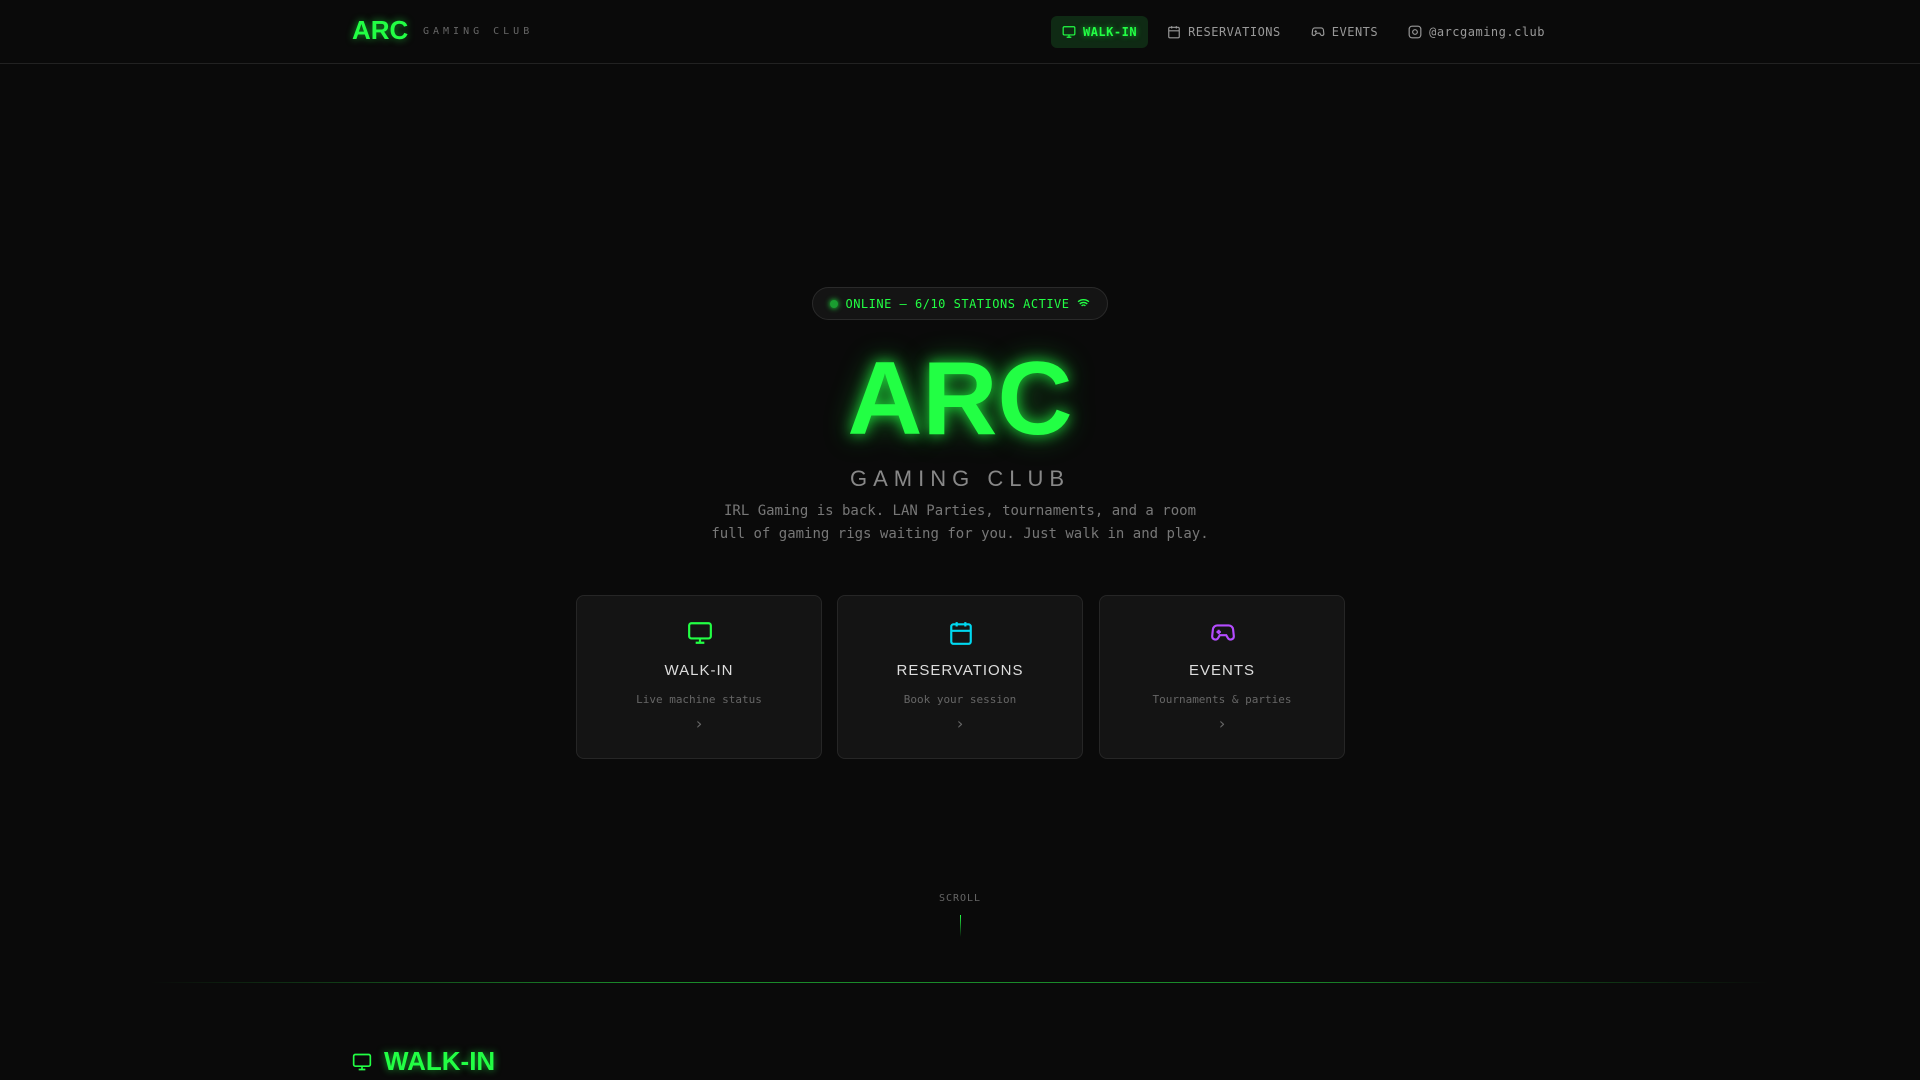  Describe the element at coordinates (960, 399) in the screenshot. I see `hero-title: ARC` at that location.